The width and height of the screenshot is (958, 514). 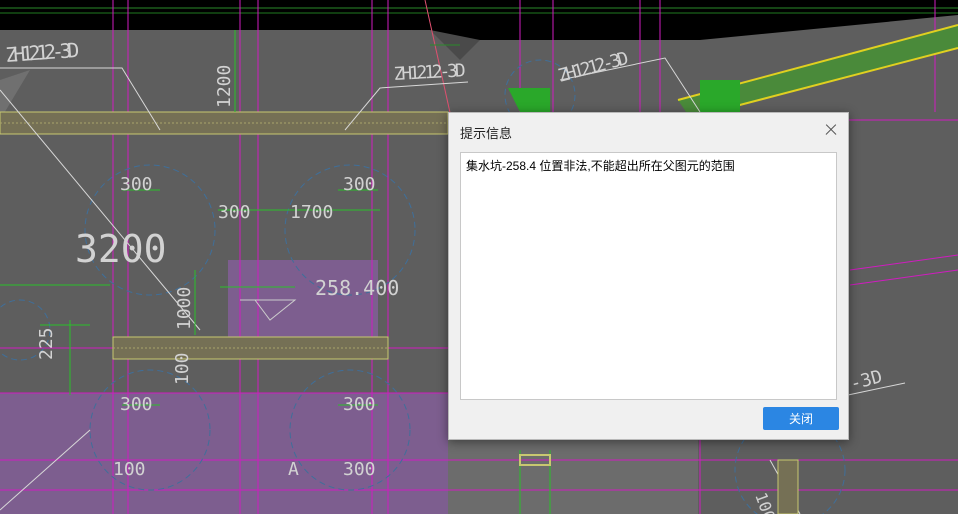 What do you see at coordinates (224, 123) in the screenshot?
I see `beam-top` at bounding box center [224, 123].